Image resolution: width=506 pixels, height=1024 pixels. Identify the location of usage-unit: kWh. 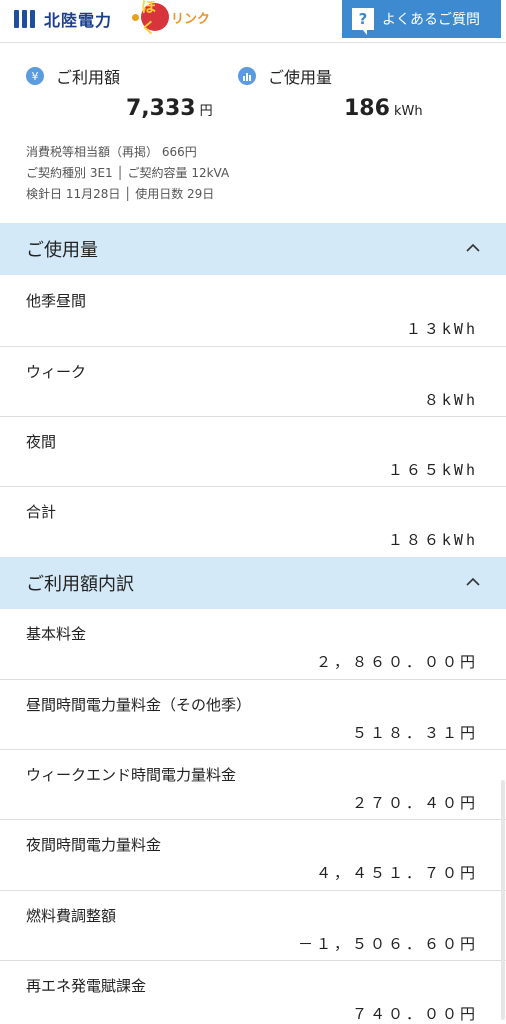
(408, 111).